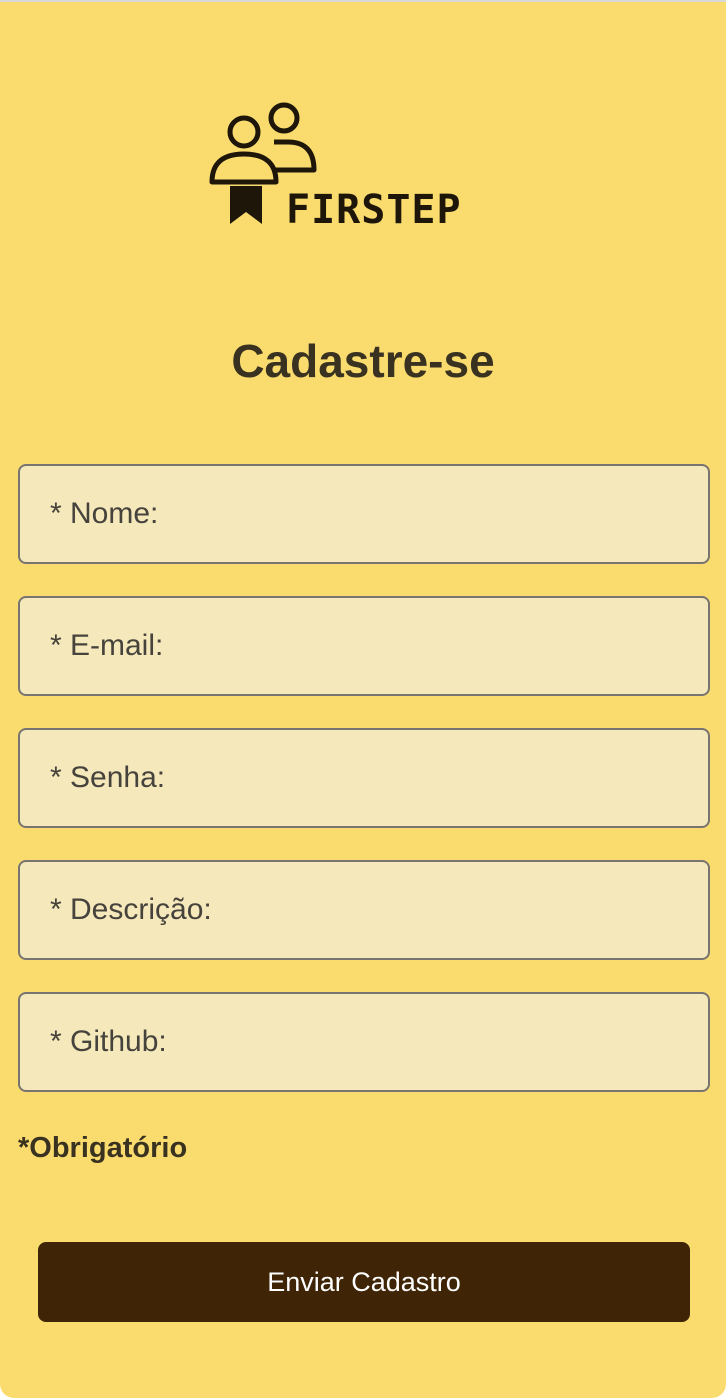 The width and height of the screenshot is (726, 1398). What do you see at coordinates (364, 646) in the screenshot?
I see `email-field` at bounding box center [364, 646].